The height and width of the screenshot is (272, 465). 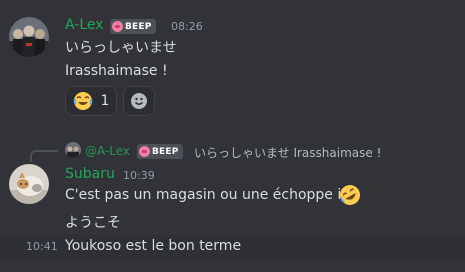 I want to click on reply-preview-text: いらっしゃいませ Irasshaimase !, so click(x=287, y=152).